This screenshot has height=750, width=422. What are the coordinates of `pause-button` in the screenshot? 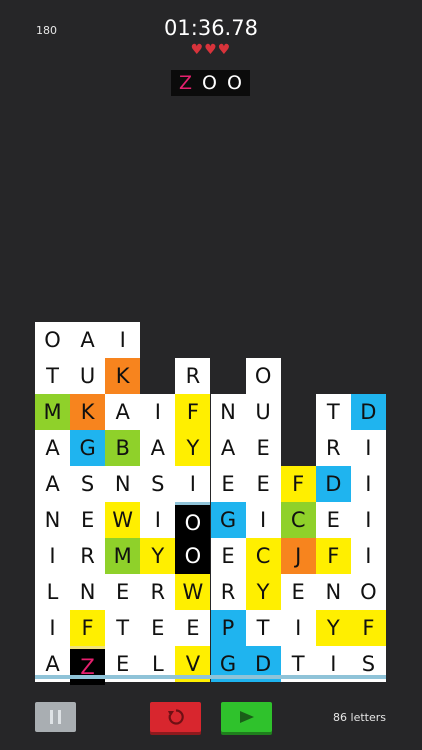 It's located at (55, 717).